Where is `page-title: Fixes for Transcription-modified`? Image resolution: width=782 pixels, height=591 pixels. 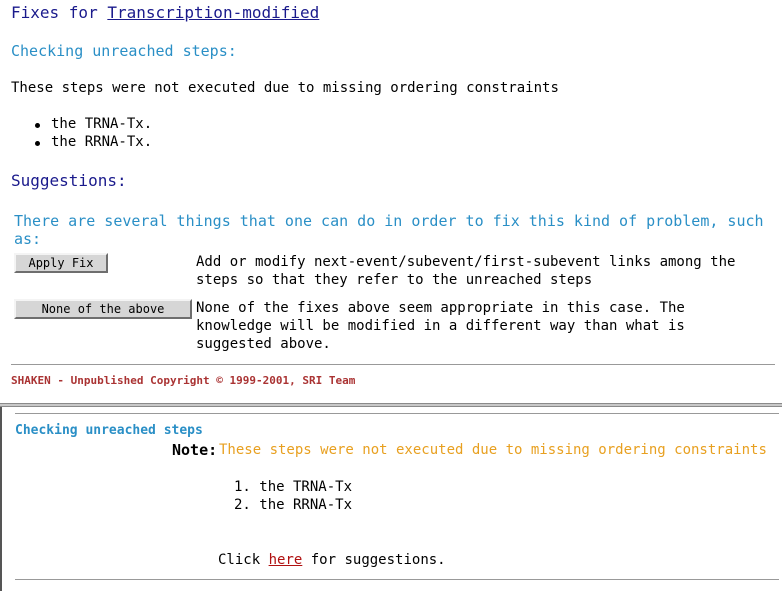 page-title: Fixes for Transcription-modified is located at coordinates (165, 12).